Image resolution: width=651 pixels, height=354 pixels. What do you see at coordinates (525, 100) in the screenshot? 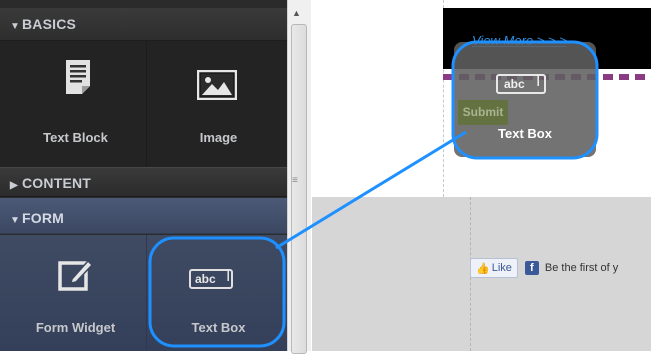
I see `highlight-ring-drag` at bounding box center [525, 100].